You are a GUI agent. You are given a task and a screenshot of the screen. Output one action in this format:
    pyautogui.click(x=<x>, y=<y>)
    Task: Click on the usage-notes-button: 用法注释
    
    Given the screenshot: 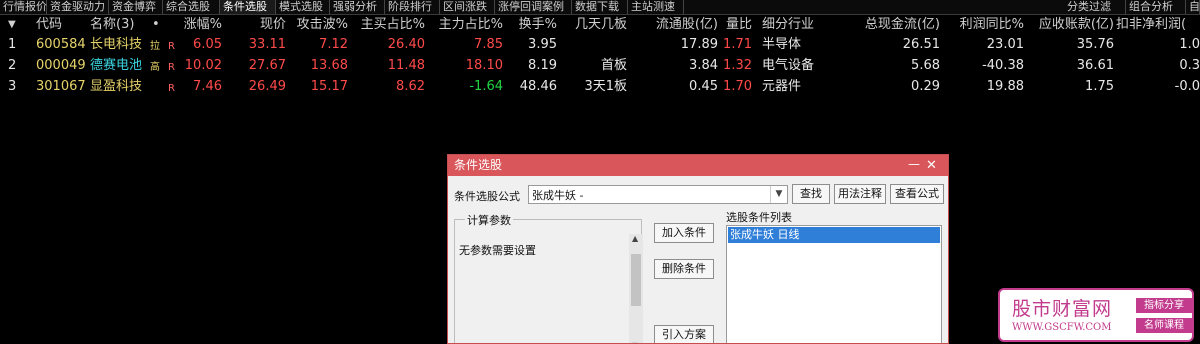 What is the action you would take?
    pyautogui.click(x=860, y=194)
    